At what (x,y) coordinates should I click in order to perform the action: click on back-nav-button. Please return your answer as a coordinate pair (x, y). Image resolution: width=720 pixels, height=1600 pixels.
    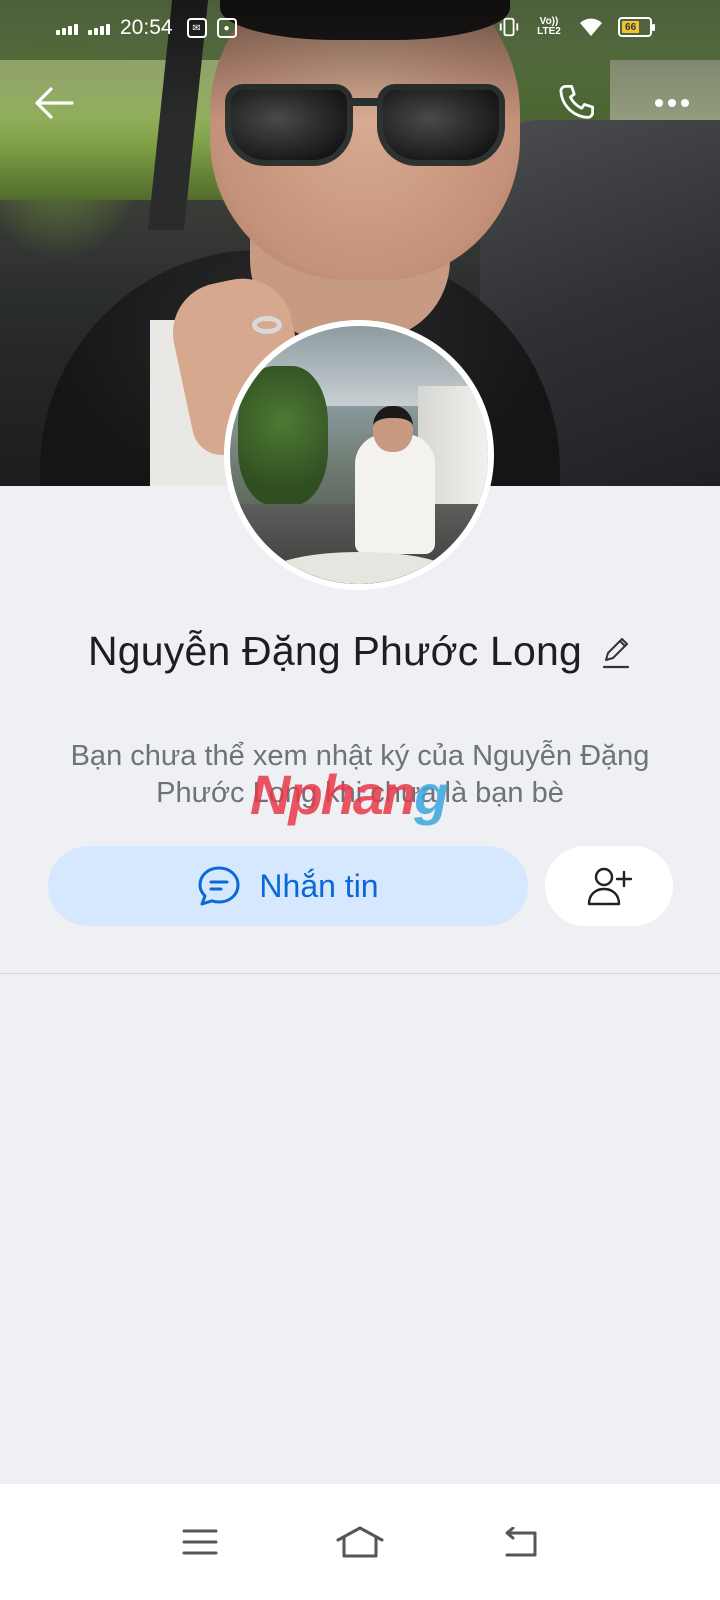
    Looking at the image, I should click on (520, 1542).